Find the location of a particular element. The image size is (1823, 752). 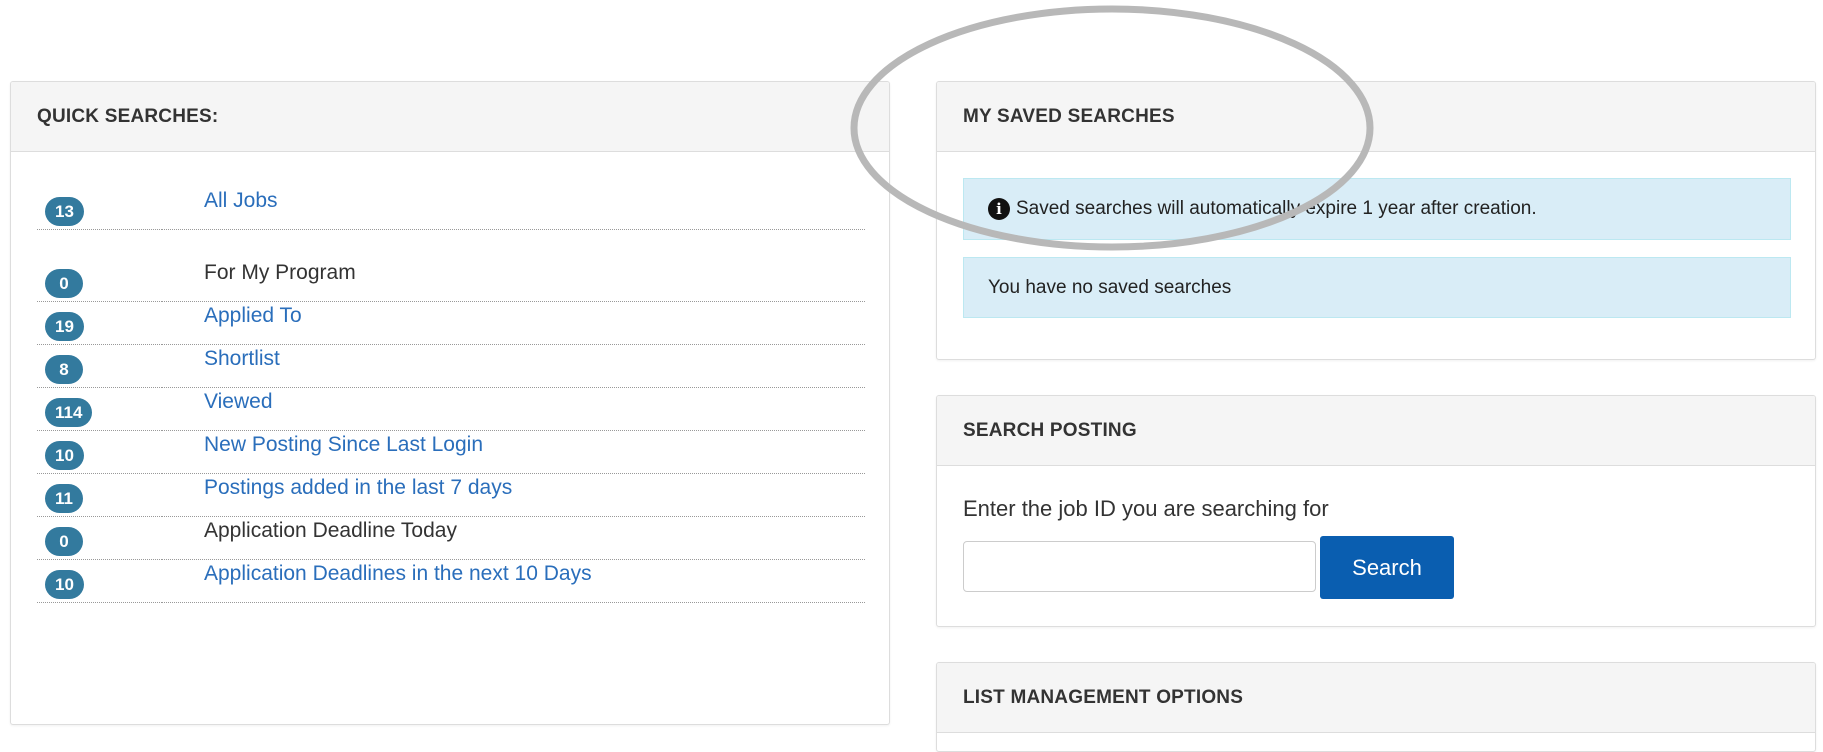

quick-search-link: Shortlist is located at coordinates (242, 359).